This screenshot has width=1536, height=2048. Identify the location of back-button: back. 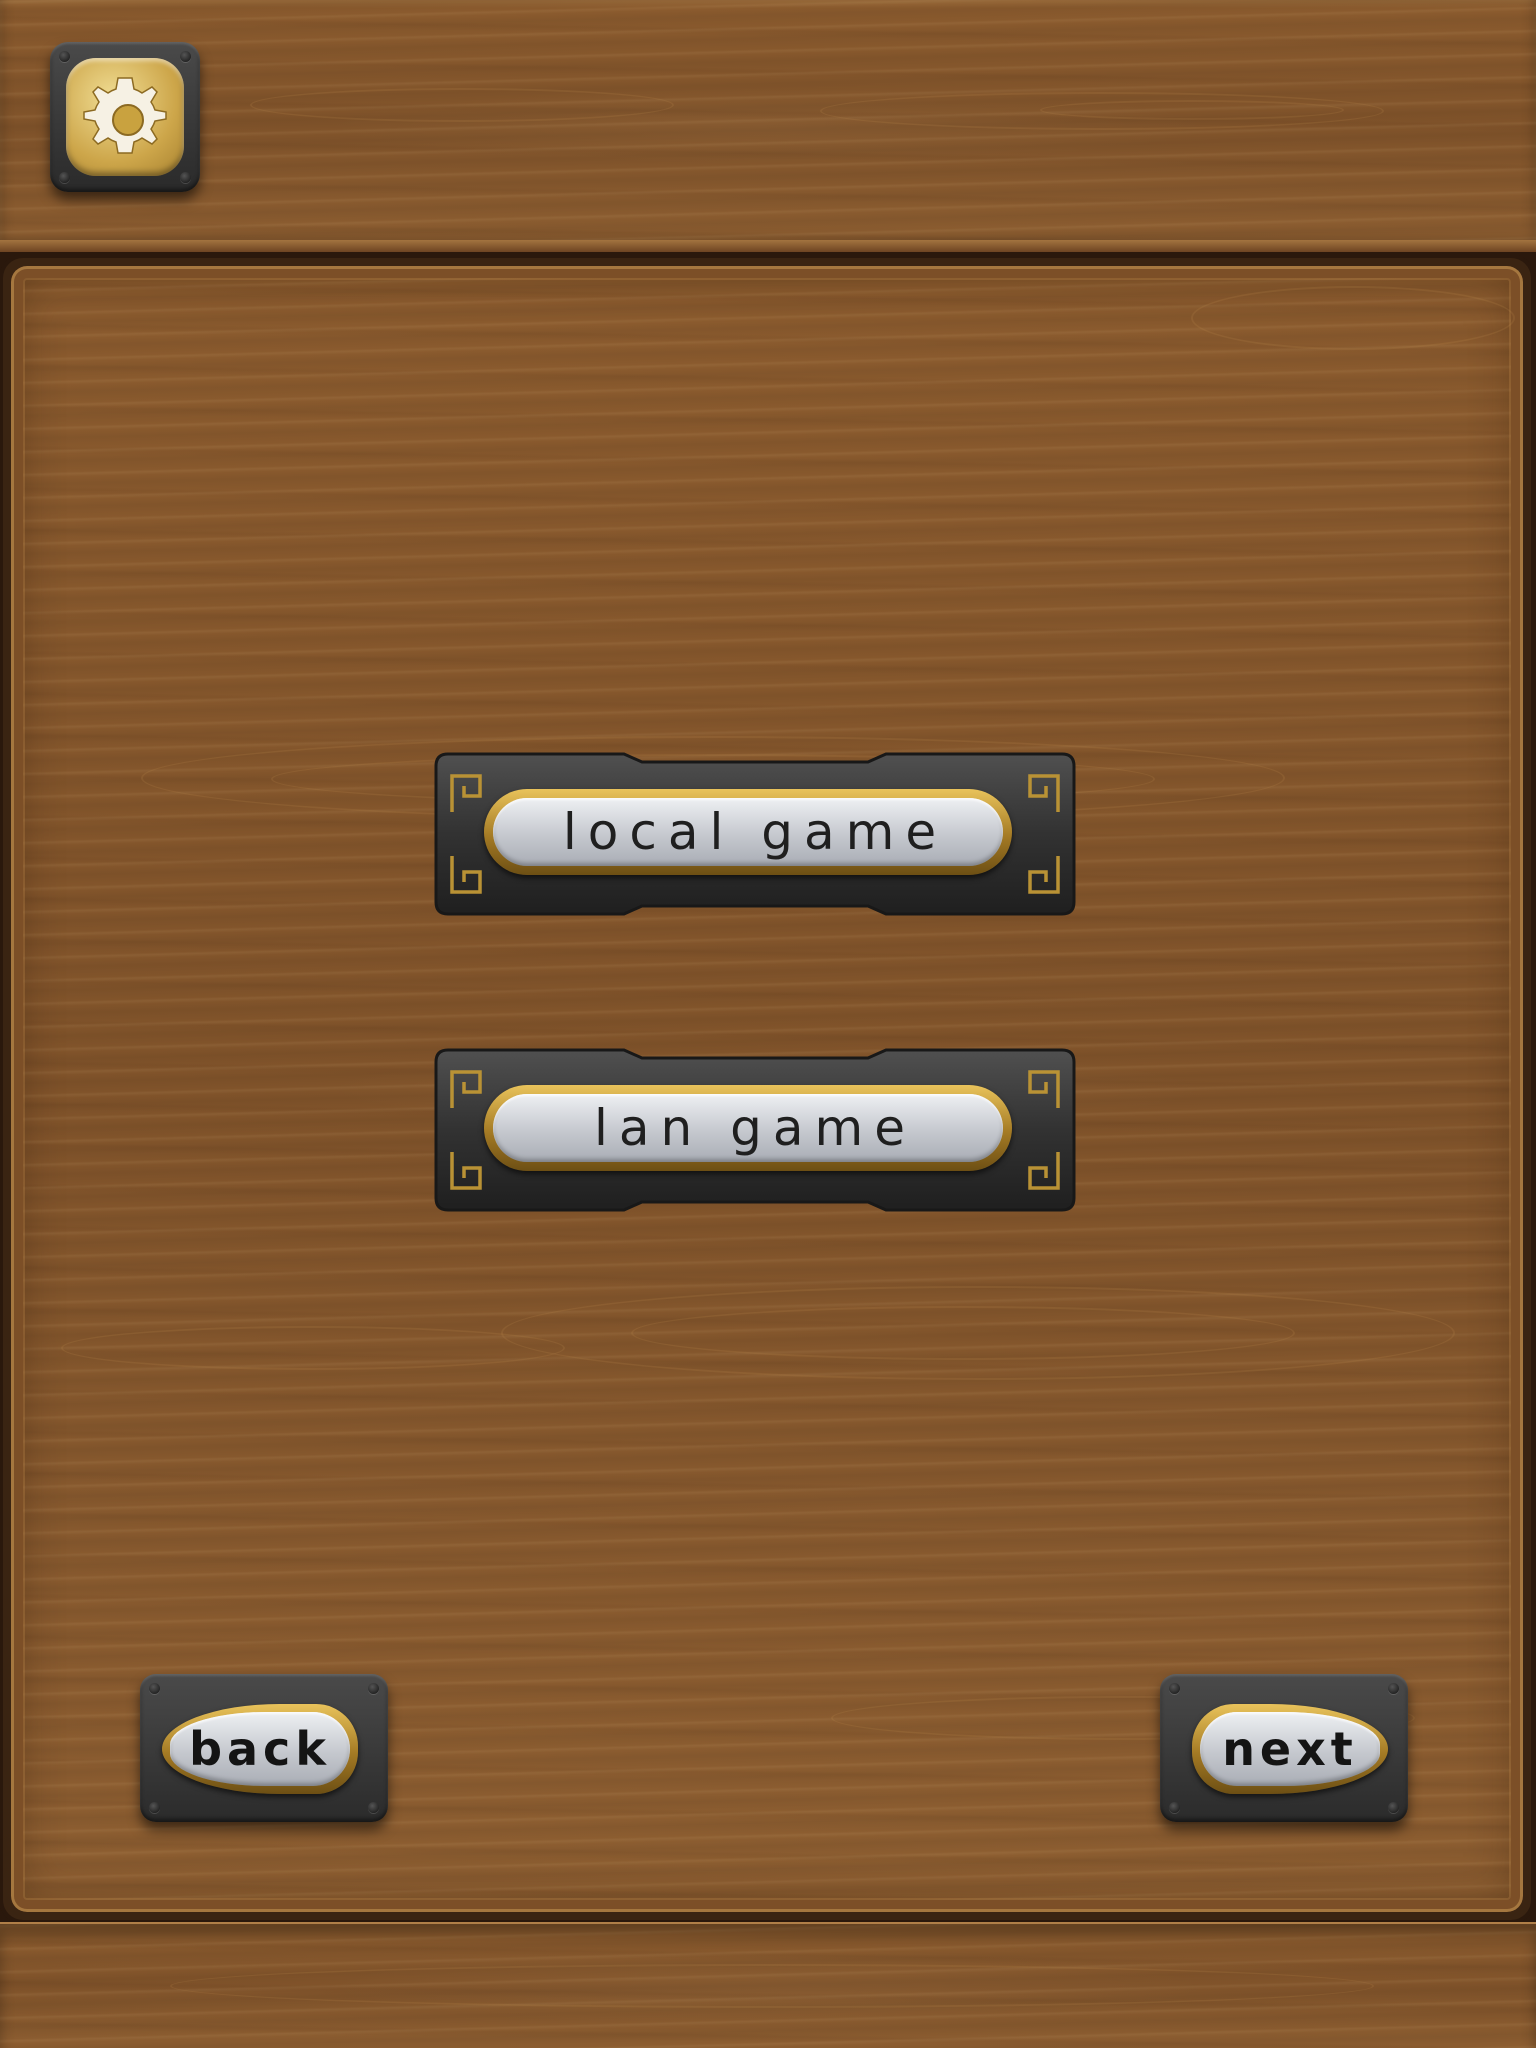
(264, 1748).